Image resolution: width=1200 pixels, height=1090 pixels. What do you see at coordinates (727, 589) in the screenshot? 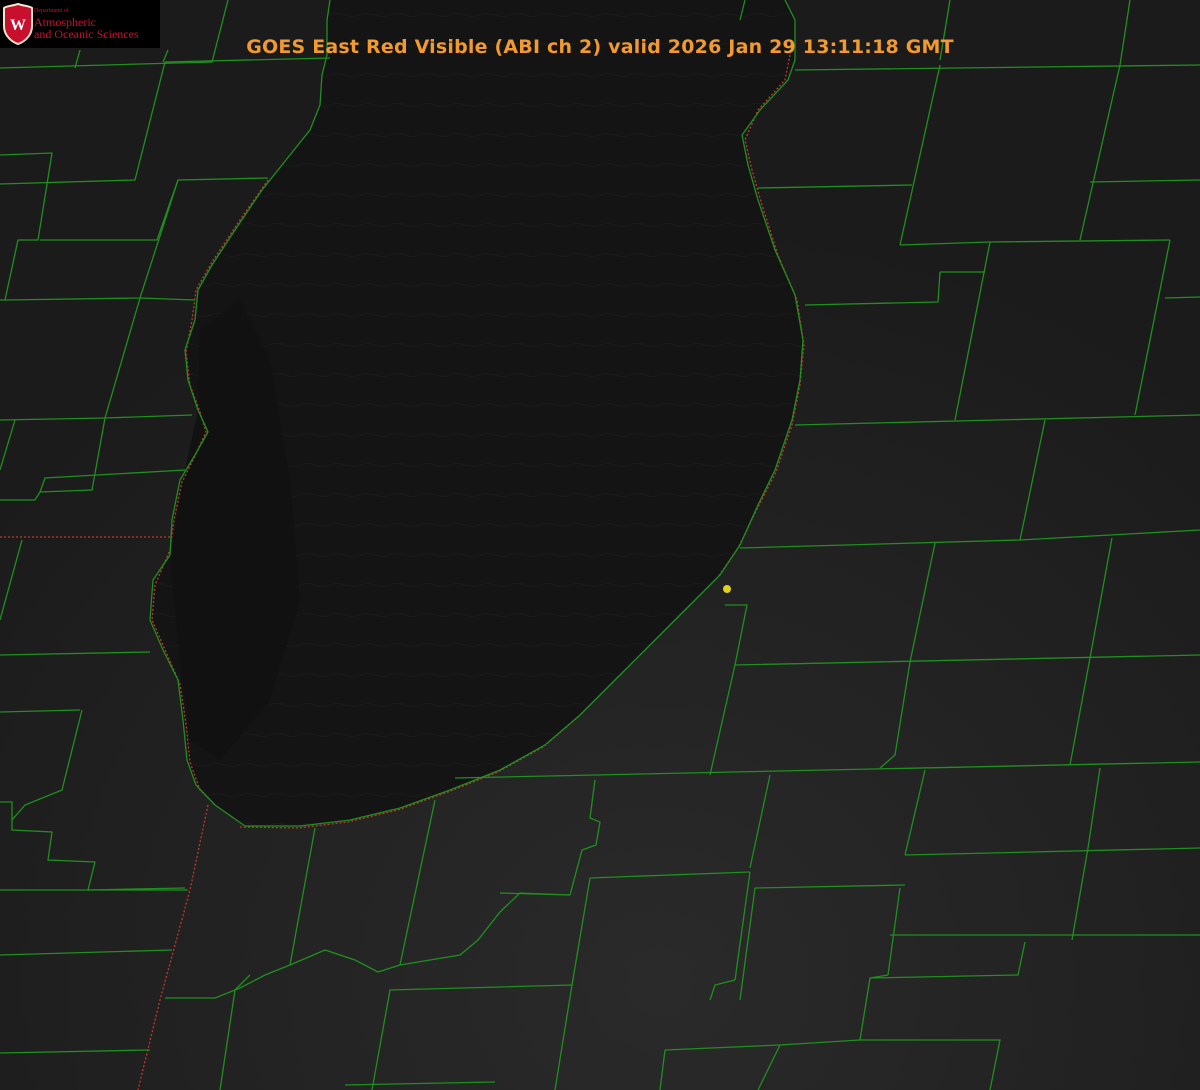
I see `site-marker` at bounding box center [727, 589].